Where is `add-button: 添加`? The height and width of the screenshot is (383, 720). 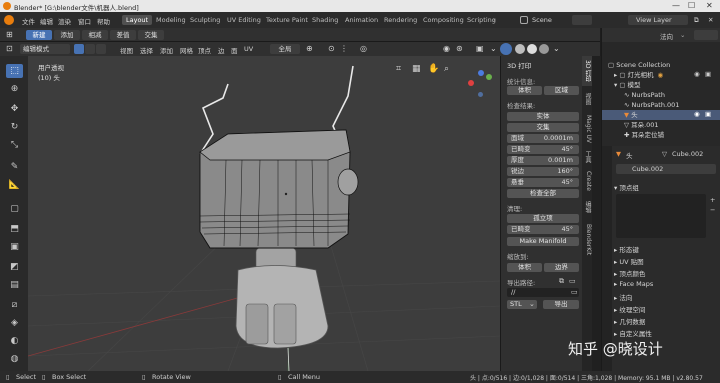
add-button: 添加 is located at coordinates (67, 35).